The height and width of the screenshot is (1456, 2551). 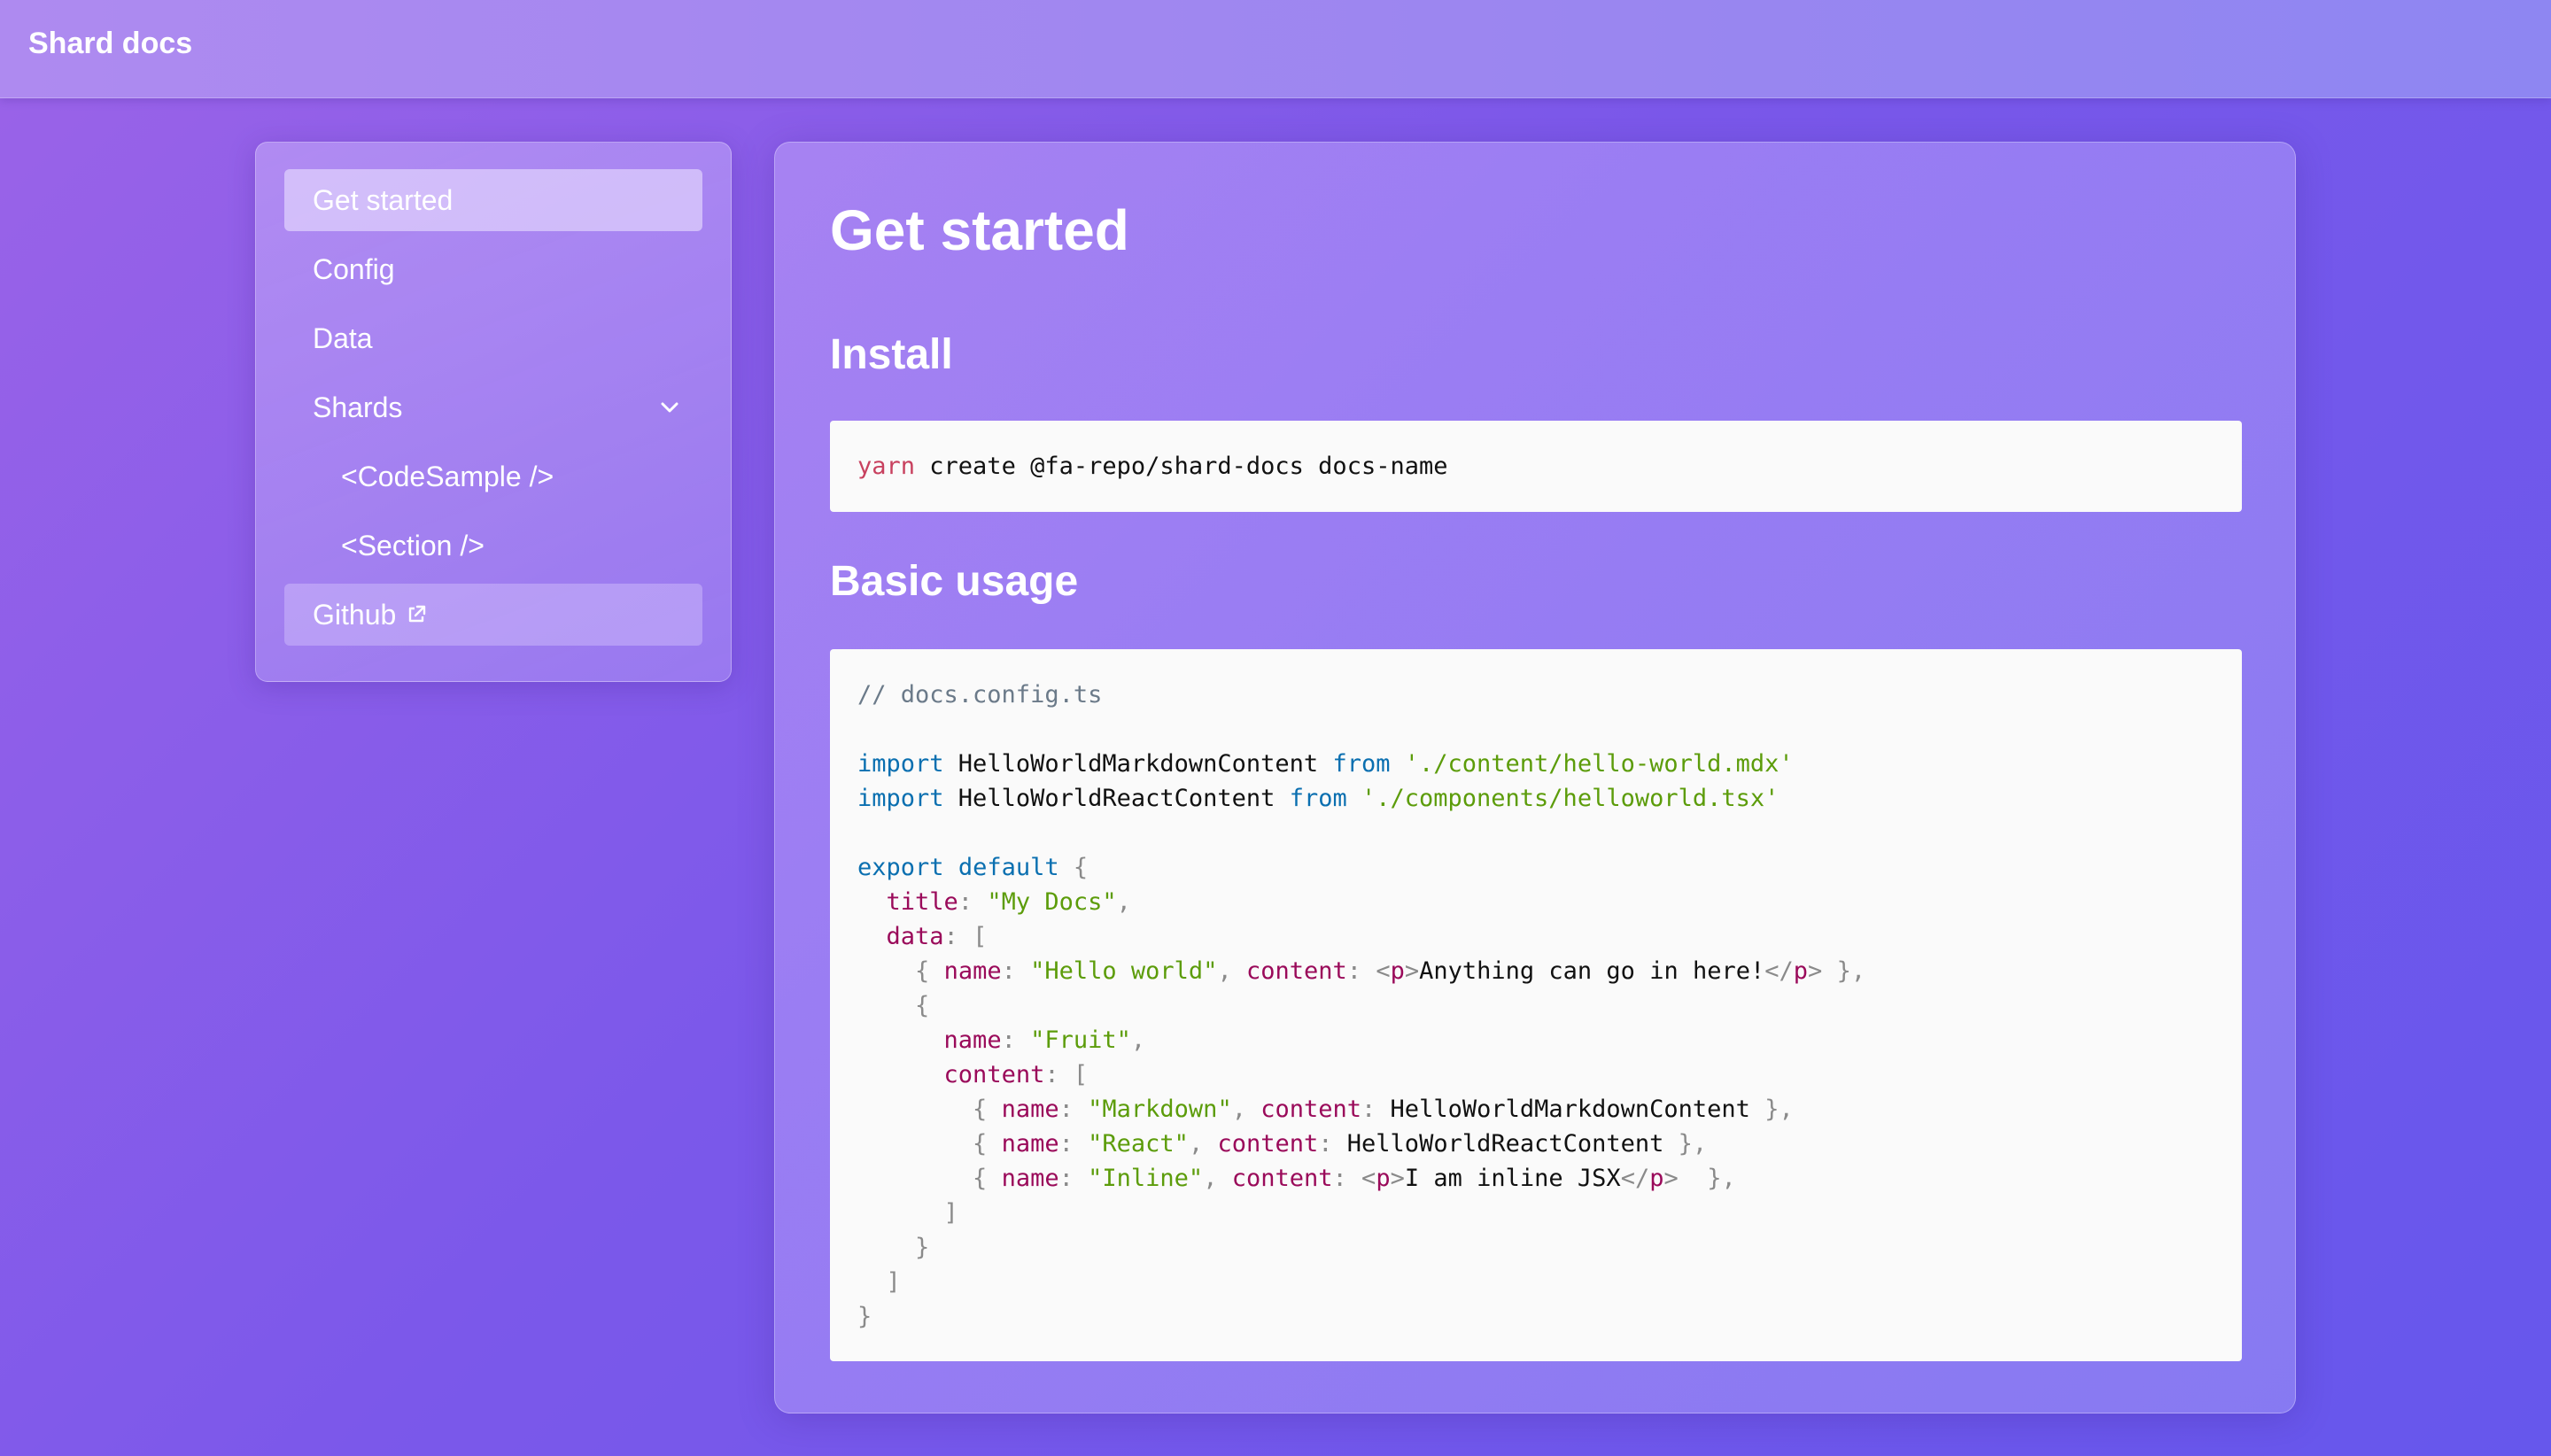 I want to click on sidebar-item-get-started: Get started, so click(x=493, y=200).